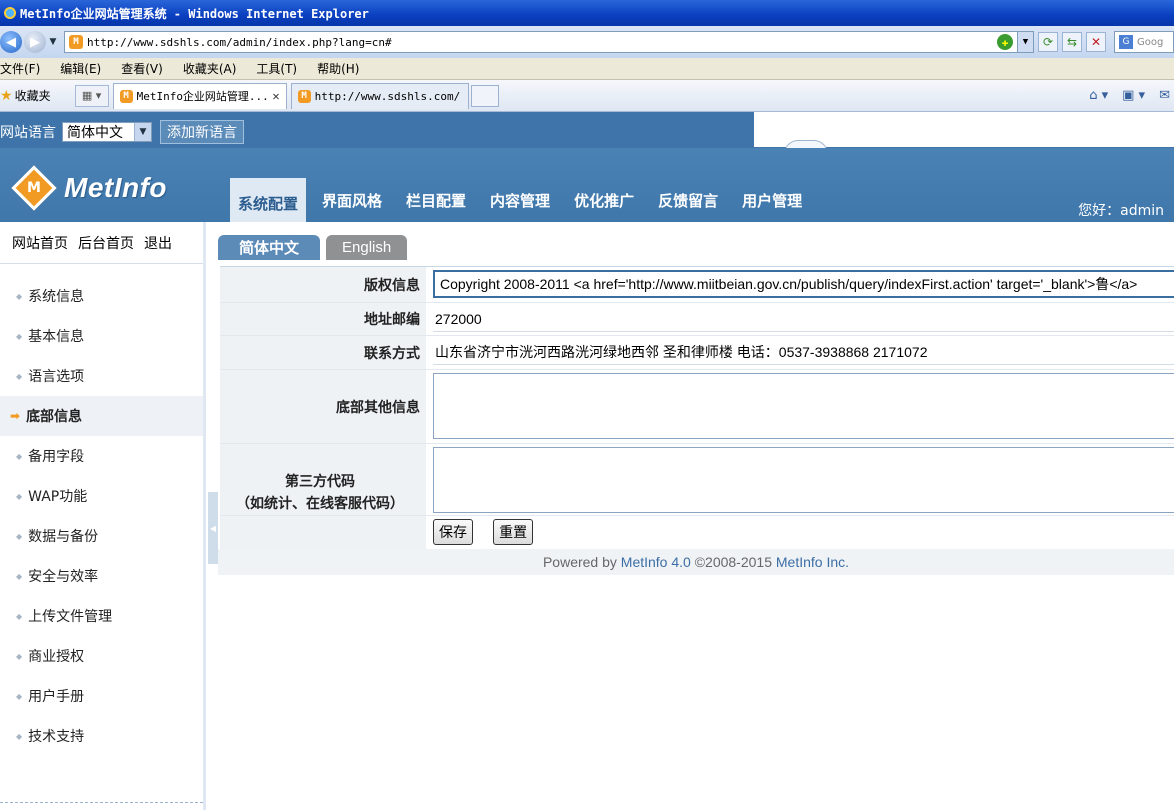  What do you see at coordinates (697, 533) in the screenshot?
I see `form-row-actions: 保存 重置` at bounding box center [697, 533].